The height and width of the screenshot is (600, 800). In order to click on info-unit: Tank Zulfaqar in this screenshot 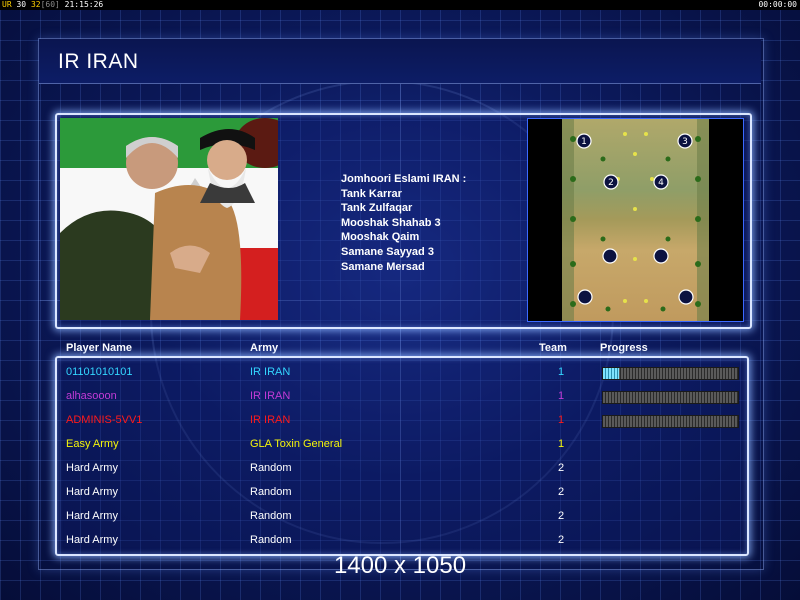, I will do `click(377, 208)`.